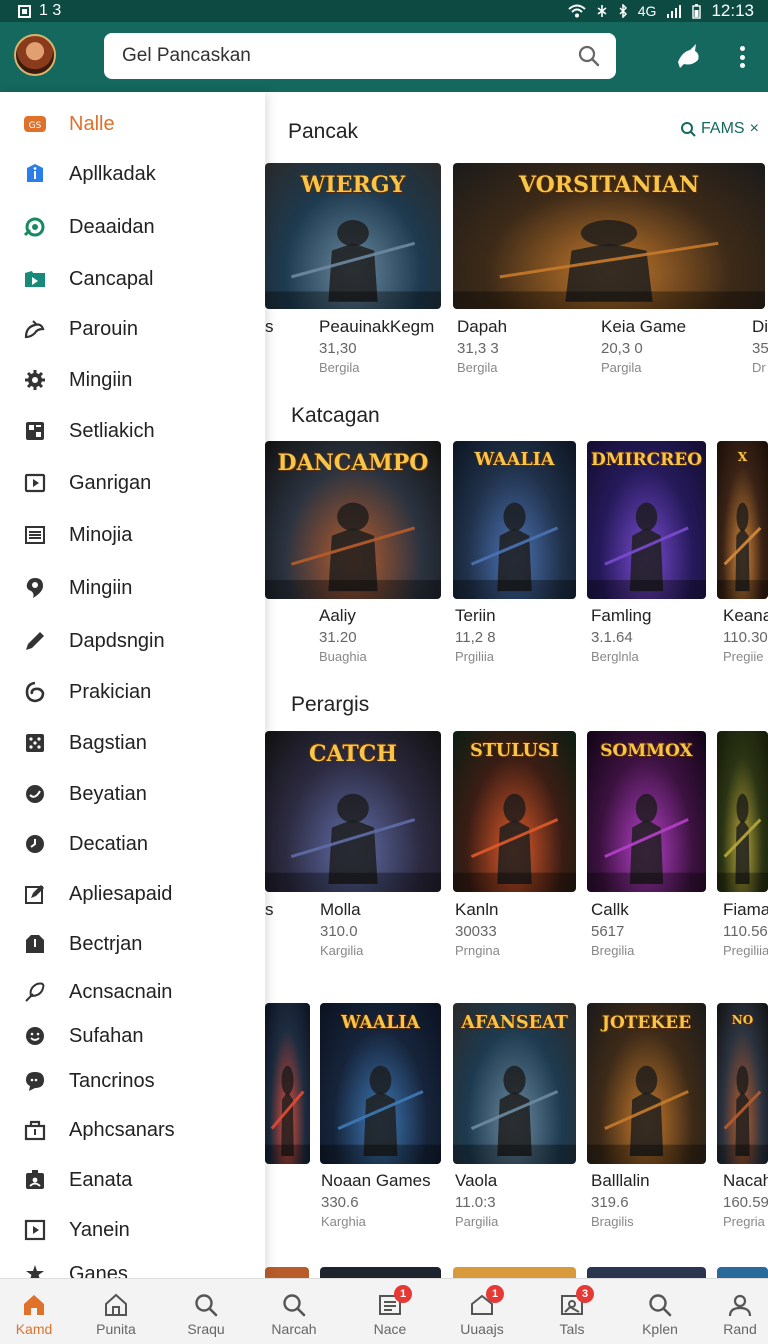  Describe the element at coordinates (475, 1202) in the screenshot. I see `game-card-count: 11.0:3` at that location.